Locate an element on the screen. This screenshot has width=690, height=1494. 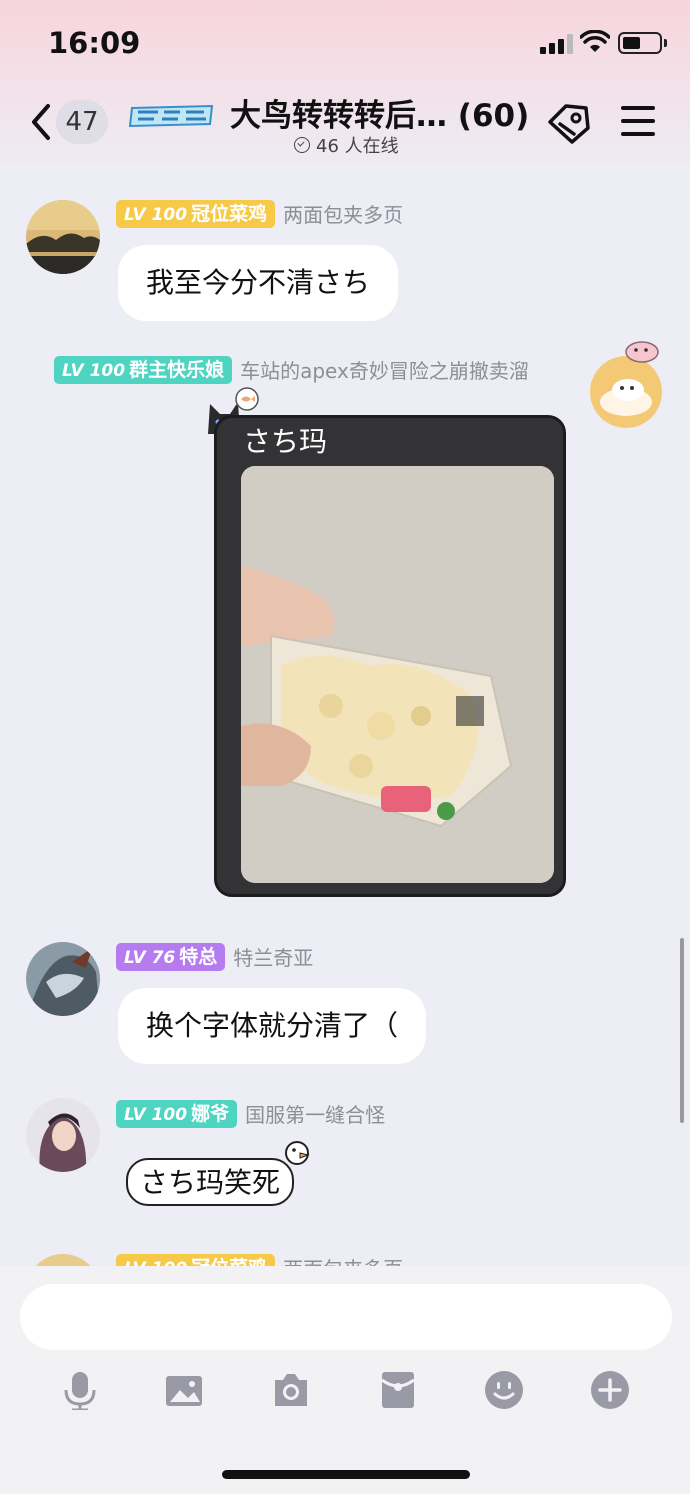
nickname: 国服第一缝合怪 is located at coordinates (315, 1113).